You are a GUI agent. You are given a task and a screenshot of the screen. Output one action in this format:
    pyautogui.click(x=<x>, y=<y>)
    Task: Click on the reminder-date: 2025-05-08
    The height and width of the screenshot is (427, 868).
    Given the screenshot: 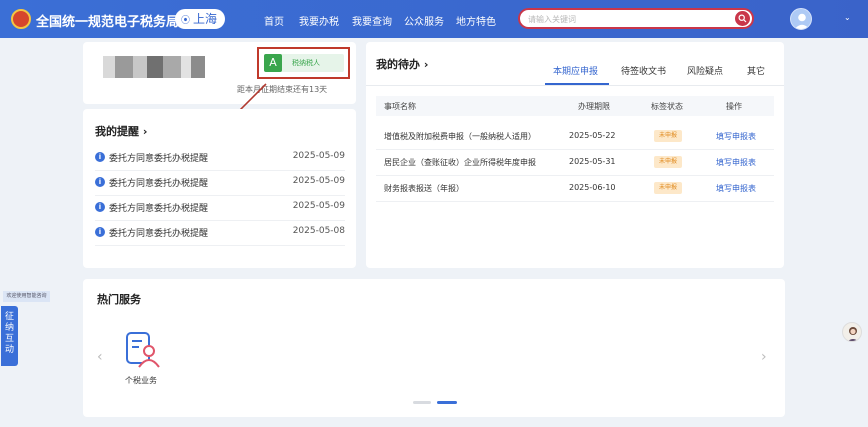 What is the action you would take?
    pyautogui.click(x=318, y=231)
    